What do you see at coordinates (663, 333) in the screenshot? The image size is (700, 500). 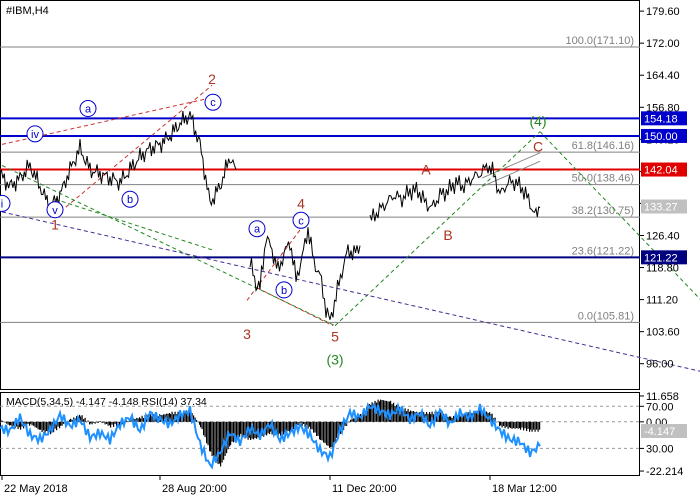 I see `price-tick-label: 103.60` at bounding box center [663, 333].